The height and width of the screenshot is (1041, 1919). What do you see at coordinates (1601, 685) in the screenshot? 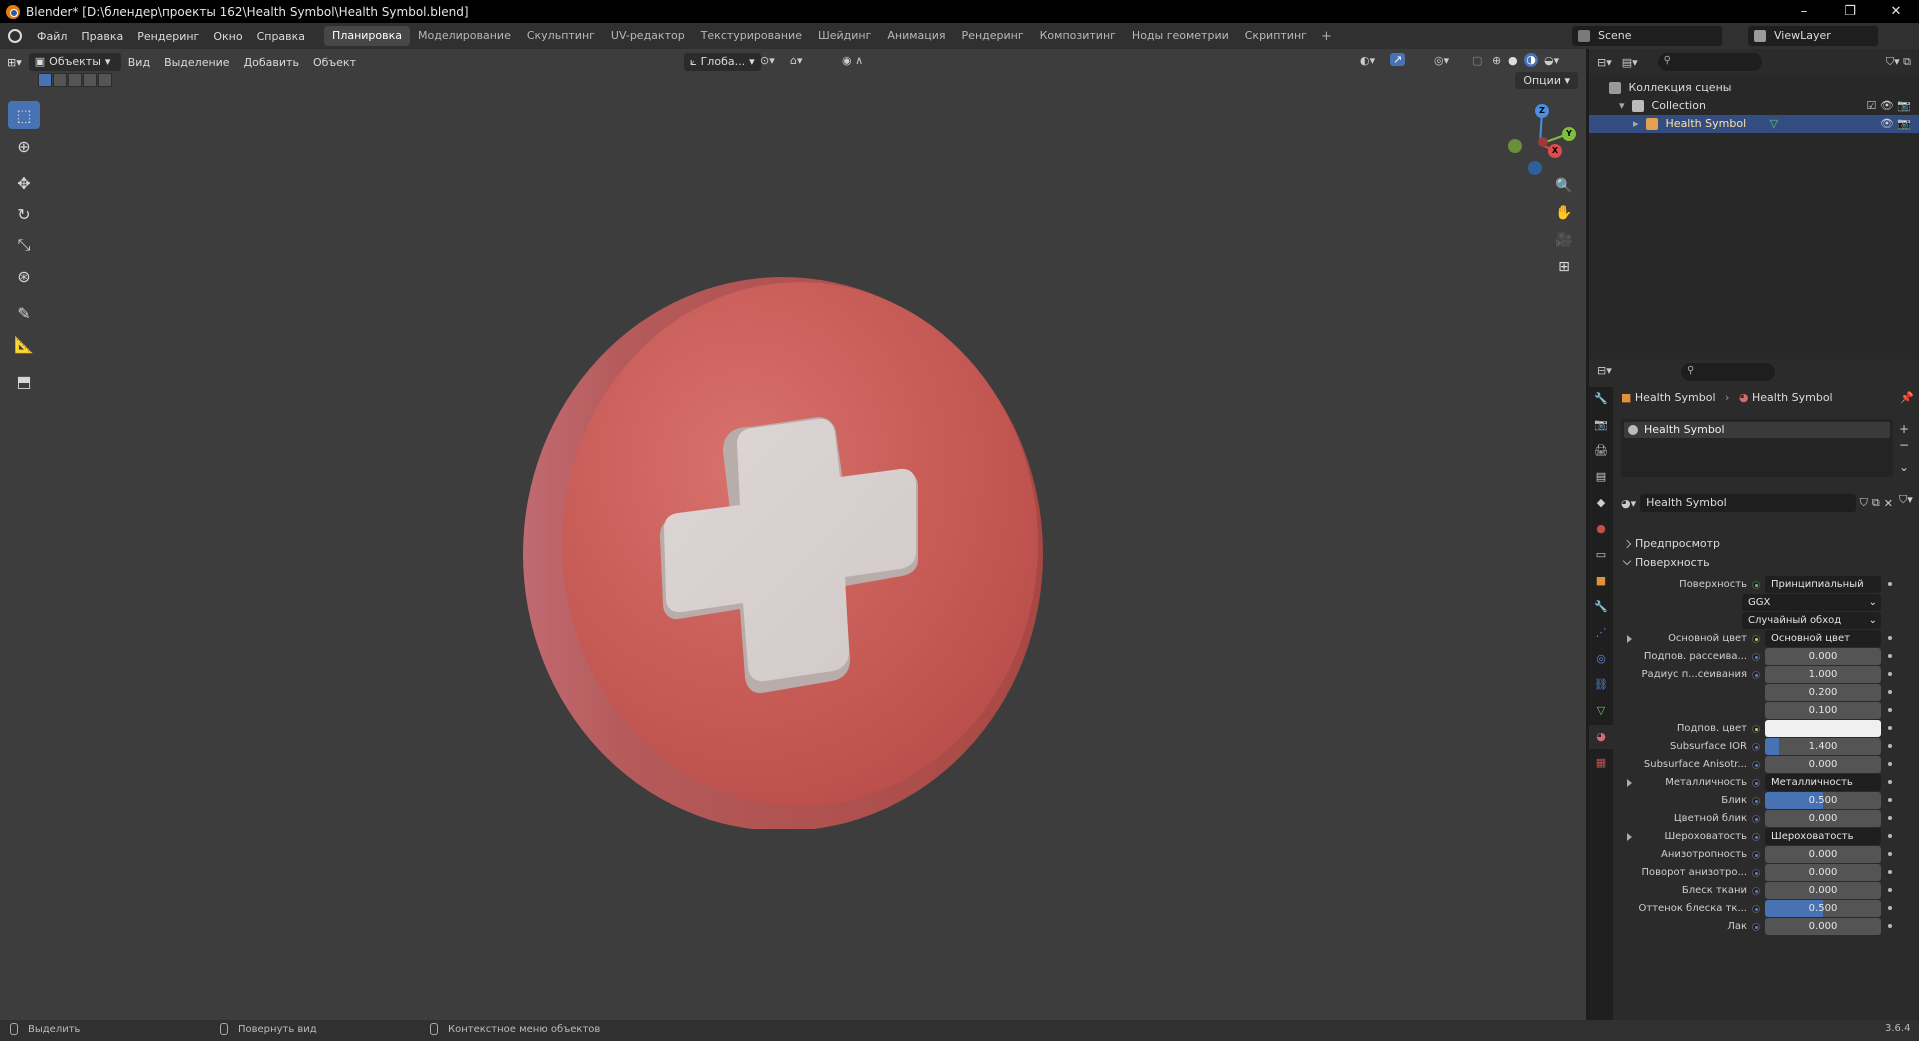
I see `constraints-tab-icon: ⛓` at bounding box center [1601, 685].